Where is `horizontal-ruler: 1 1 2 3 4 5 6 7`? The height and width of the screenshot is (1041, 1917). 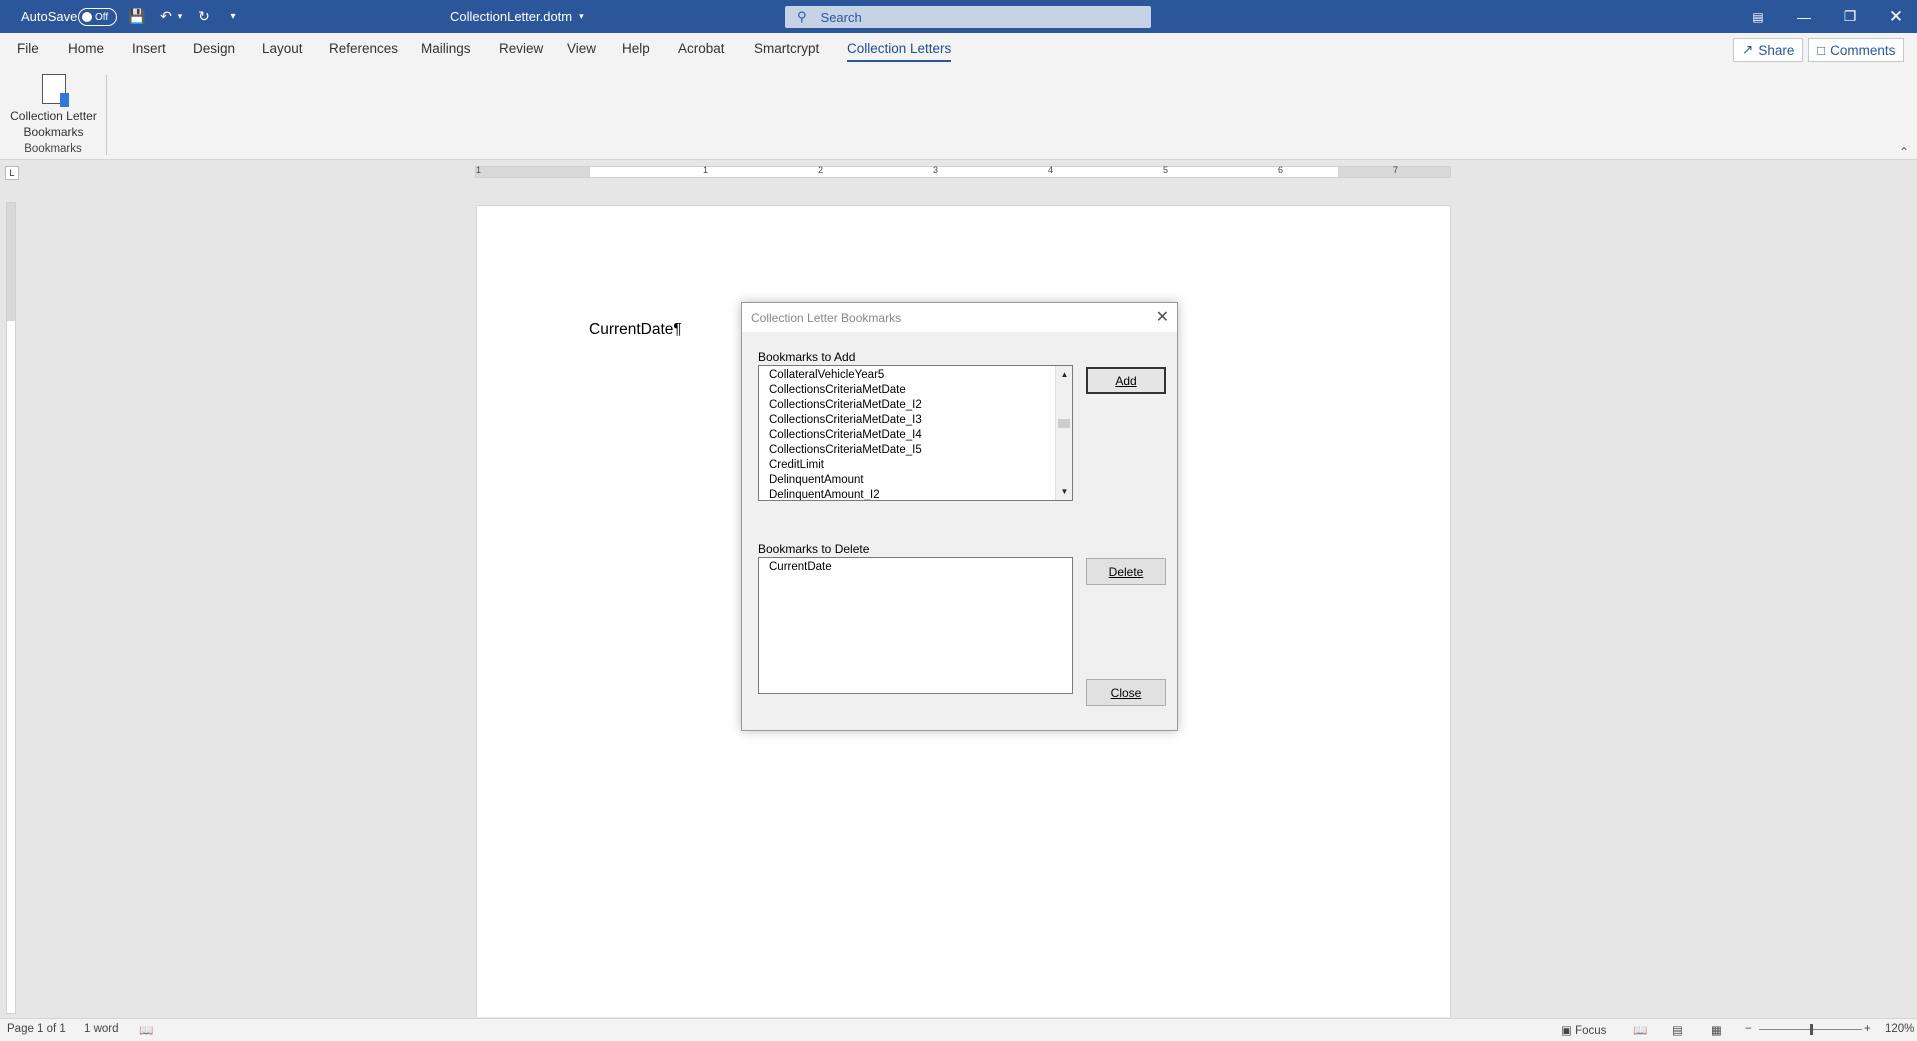
horizontal-ruler: 1 1 2 3 4 5 6 7 is located at coordinates (963, 171).